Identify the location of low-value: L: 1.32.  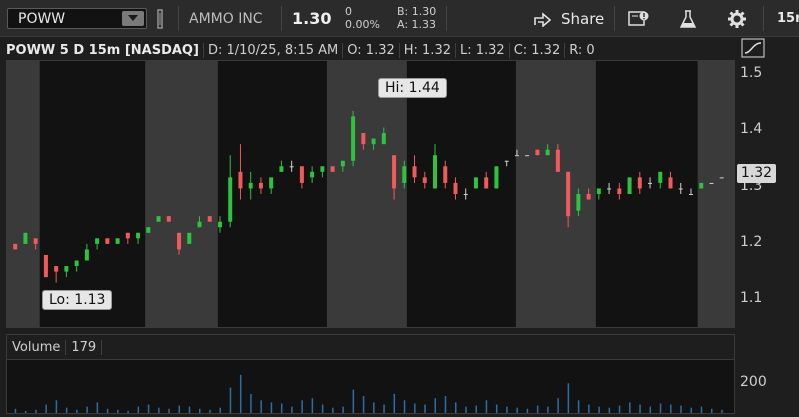
(483, 50).